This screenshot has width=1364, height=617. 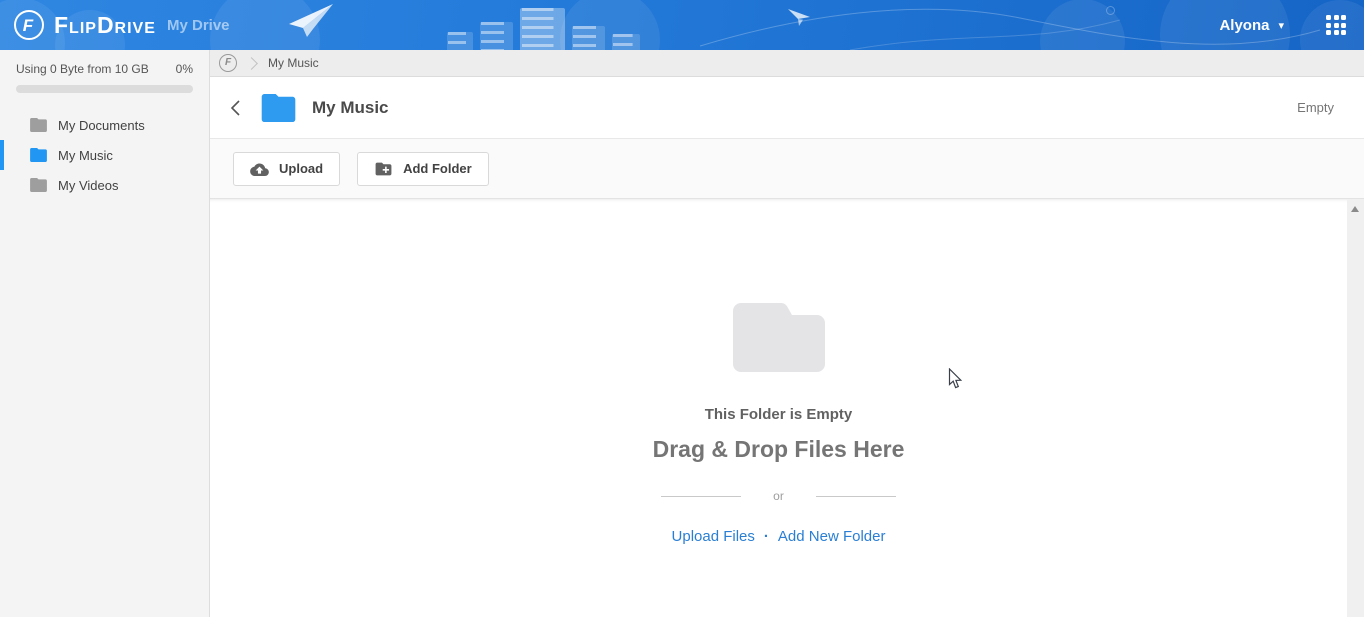 I want to click on breadcrumb-current: My Music, so click(x=293, y=63).